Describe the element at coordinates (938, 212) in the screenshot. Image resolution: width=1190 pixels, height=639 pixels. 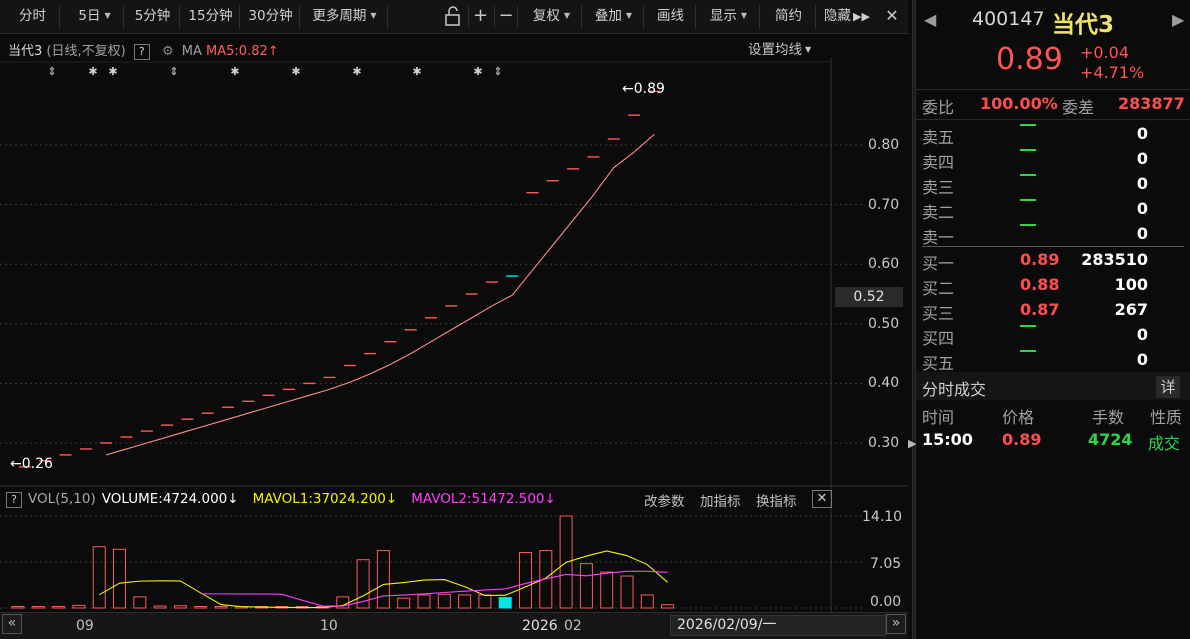
I see `sell-level-label: 卖二` at that location.